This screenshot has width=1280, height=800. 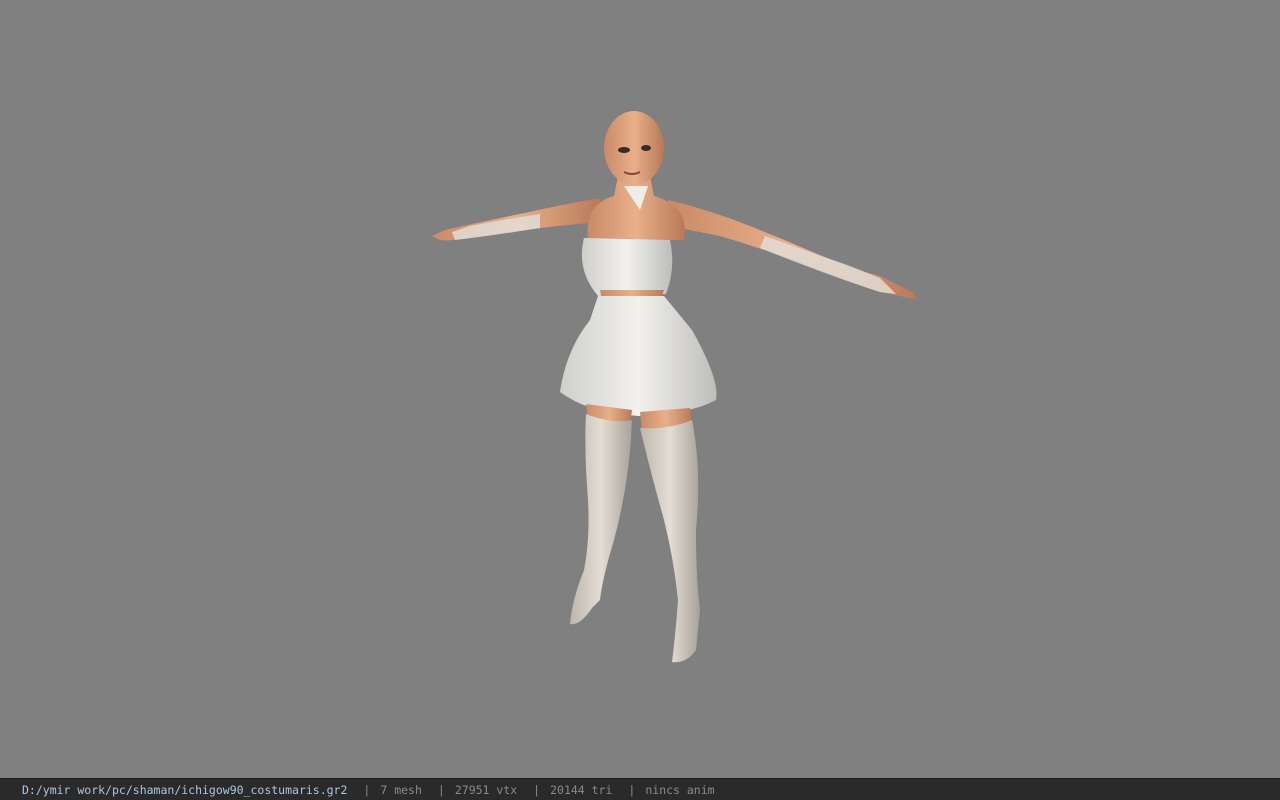 I want to click on mesh-count: 7 mesh, so click(x=401, y=789).